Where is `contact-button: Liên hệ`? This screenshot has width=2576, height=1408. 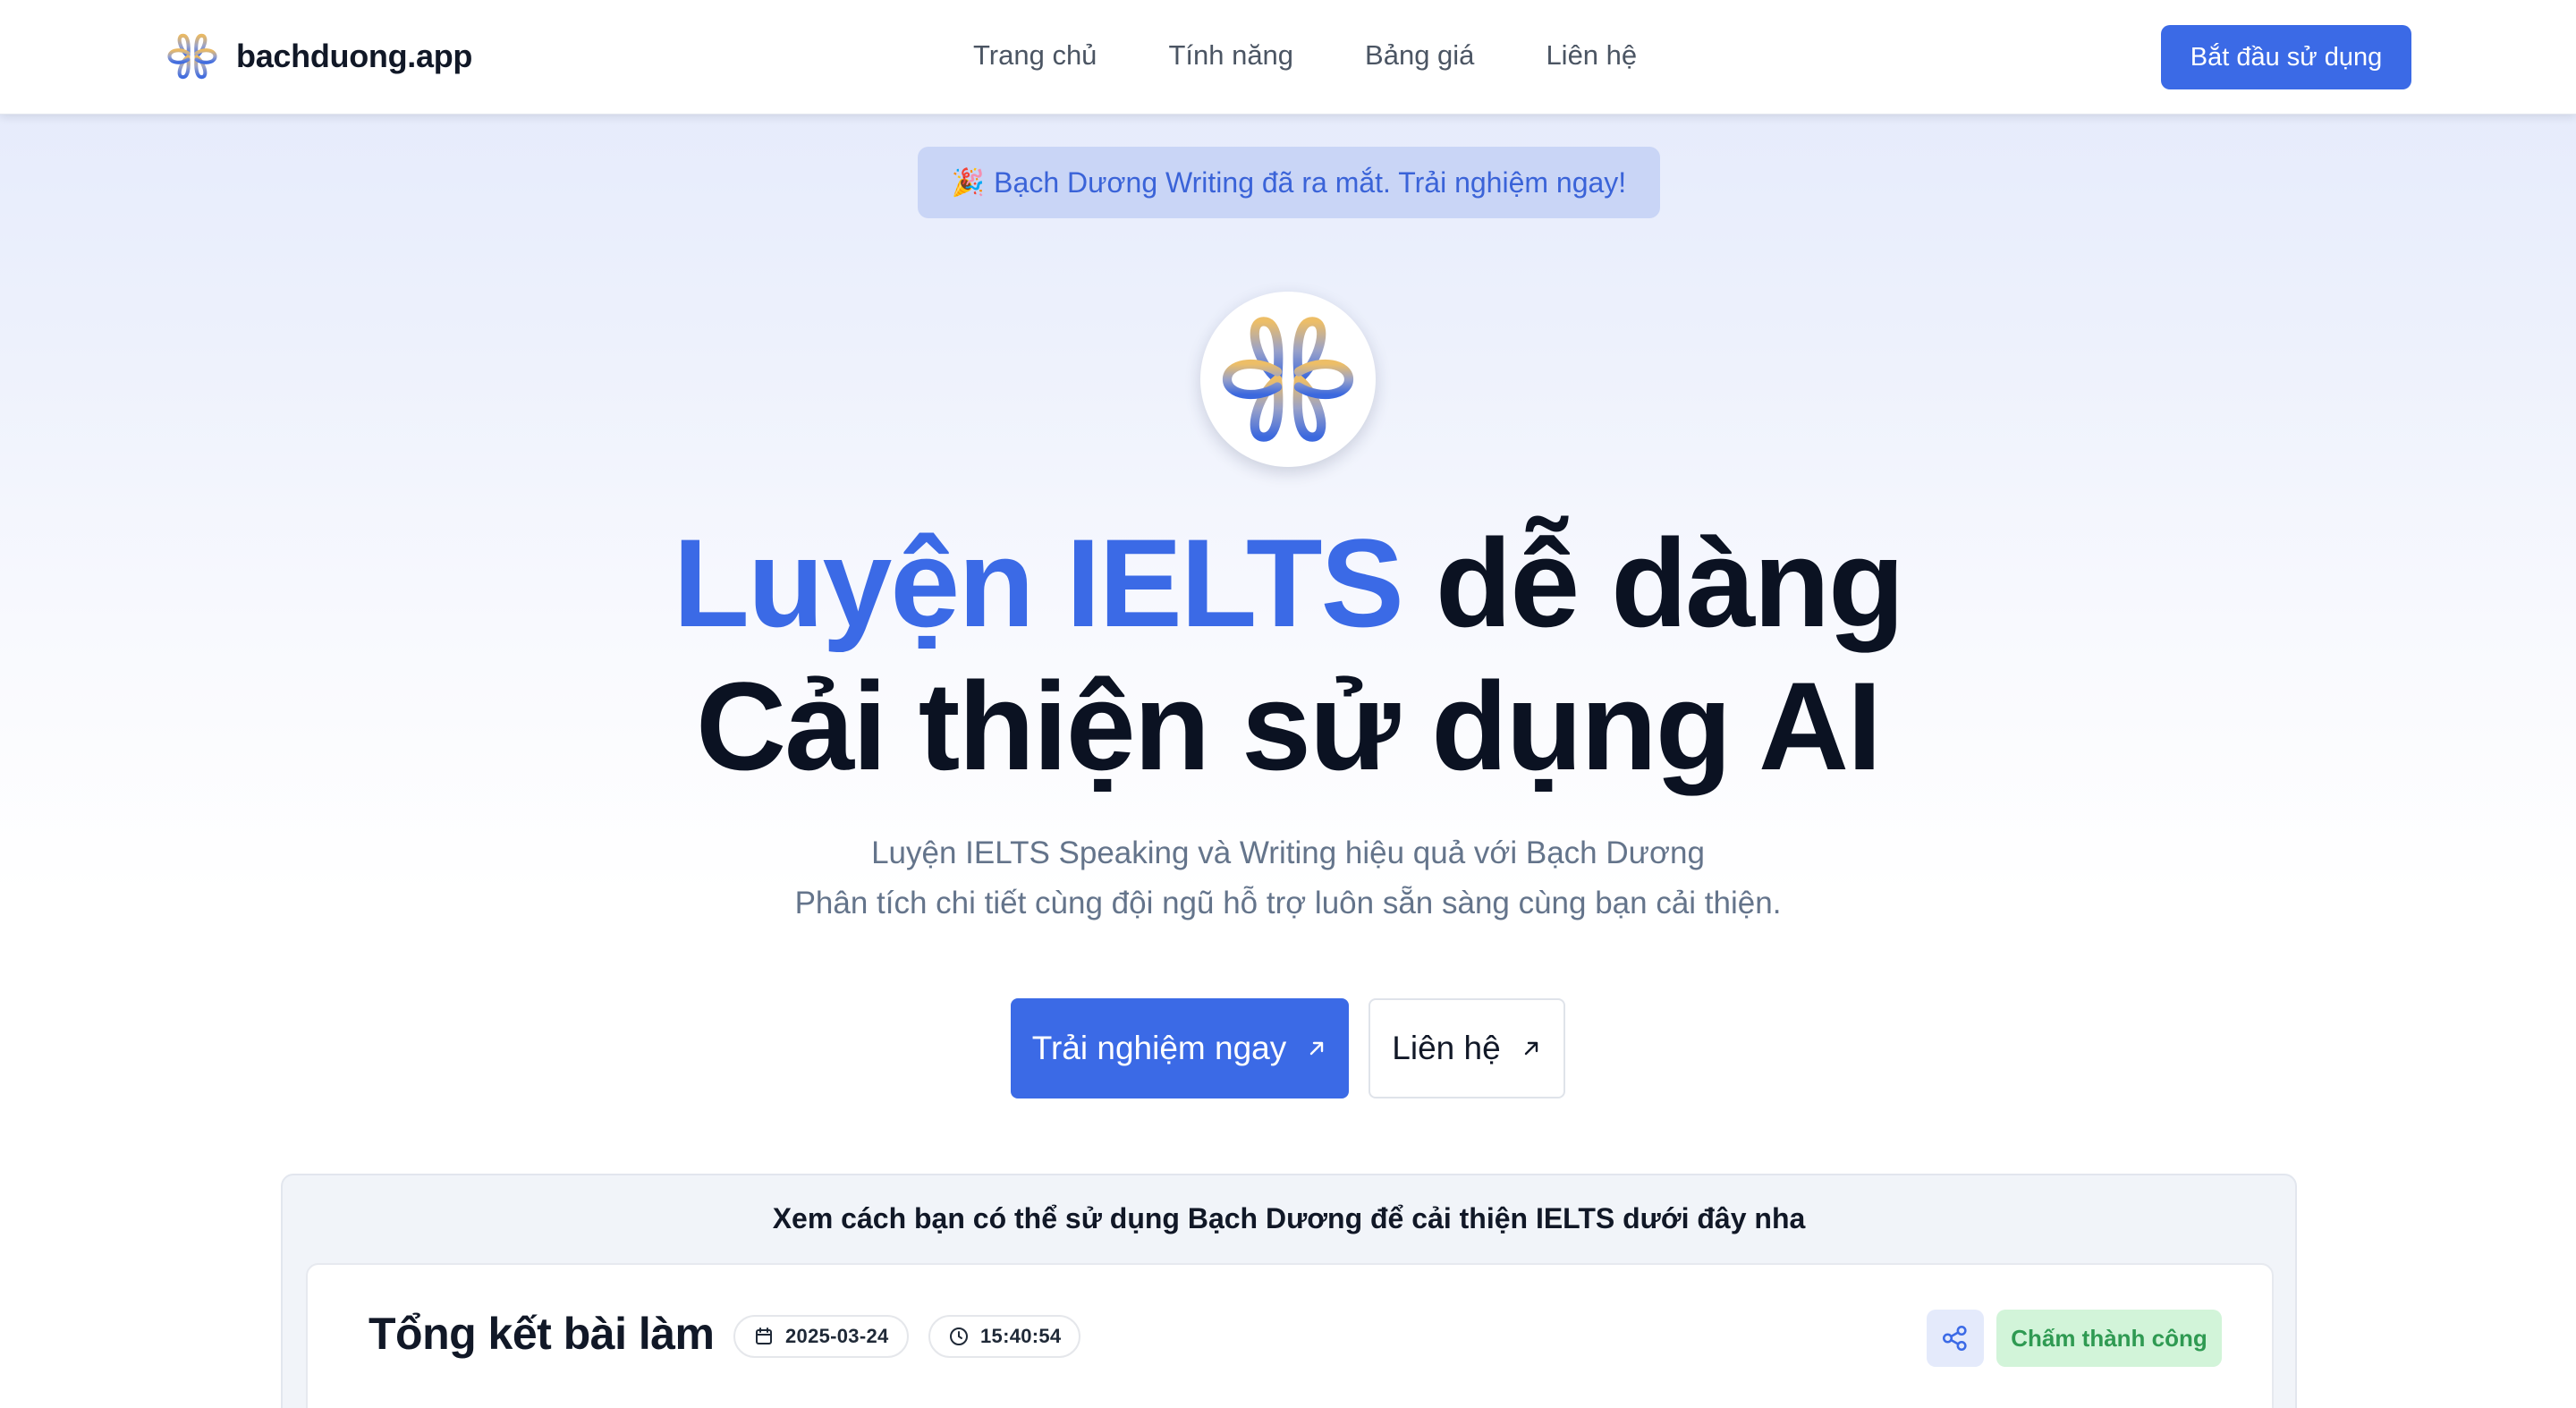 contact-button: Liên hệ is located at coordinates (1466, 1048).